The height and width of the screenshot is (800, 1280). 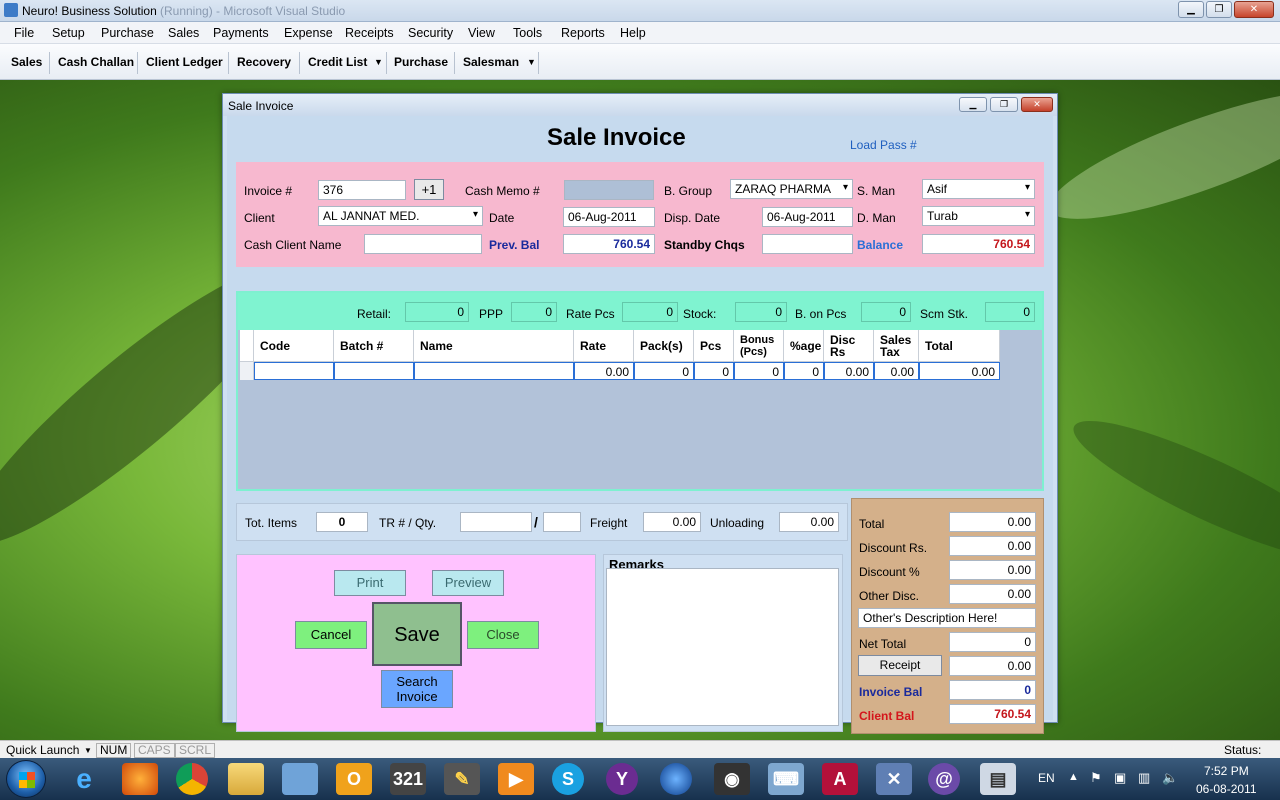 What do you see at coordinates (947, 618) in the screenshot?
I see `other-description-field: Other's Description Here!` at bounding box center [947, 618].